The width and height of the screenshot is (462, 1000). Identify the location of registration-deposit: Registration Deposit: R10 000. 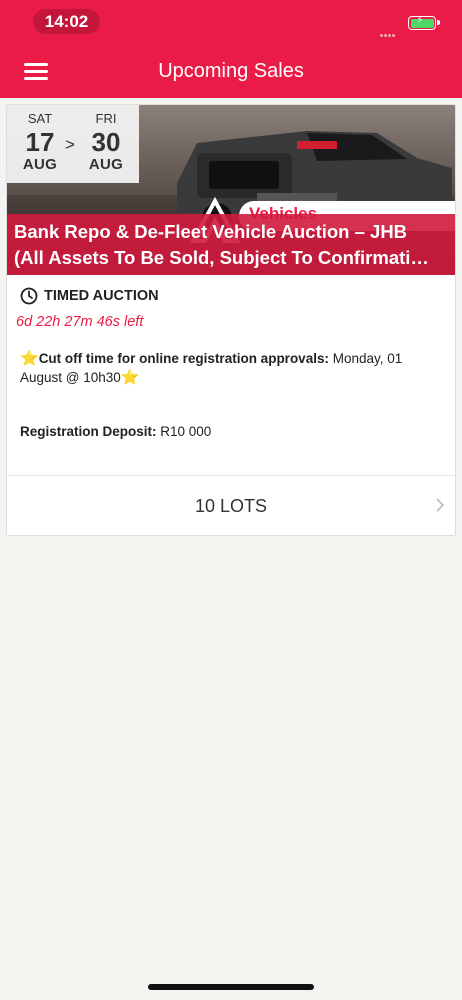
(115, 431).